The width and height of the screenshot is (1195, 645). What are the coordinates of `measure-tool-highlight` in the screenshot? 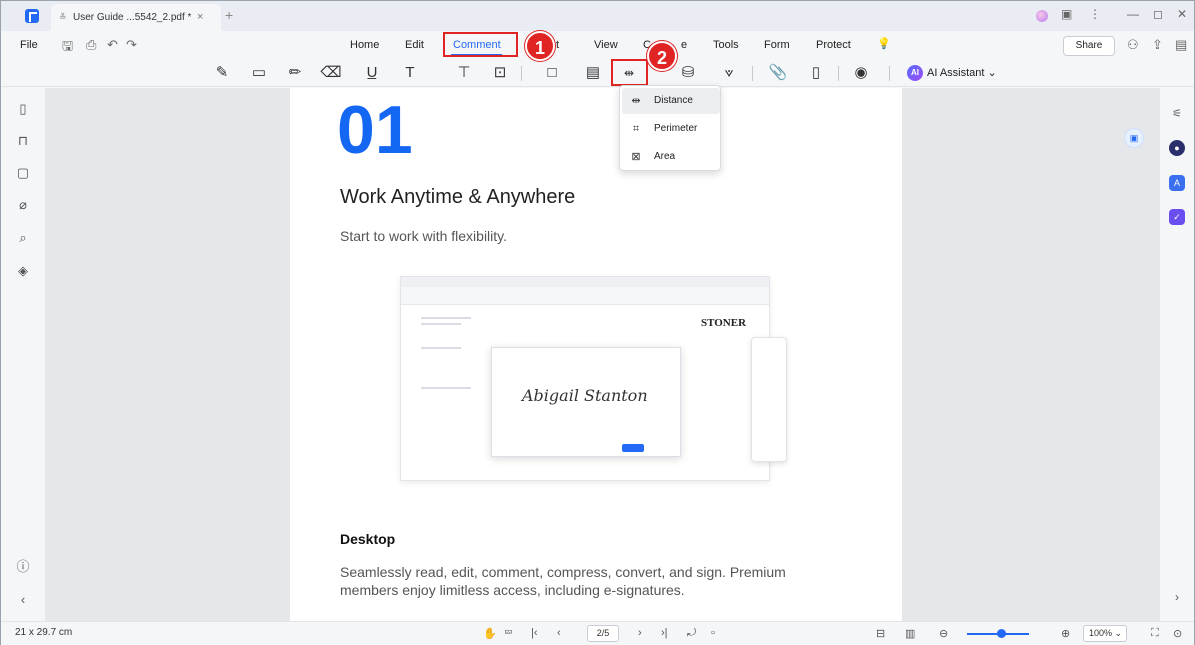 It's located at (629, 72).